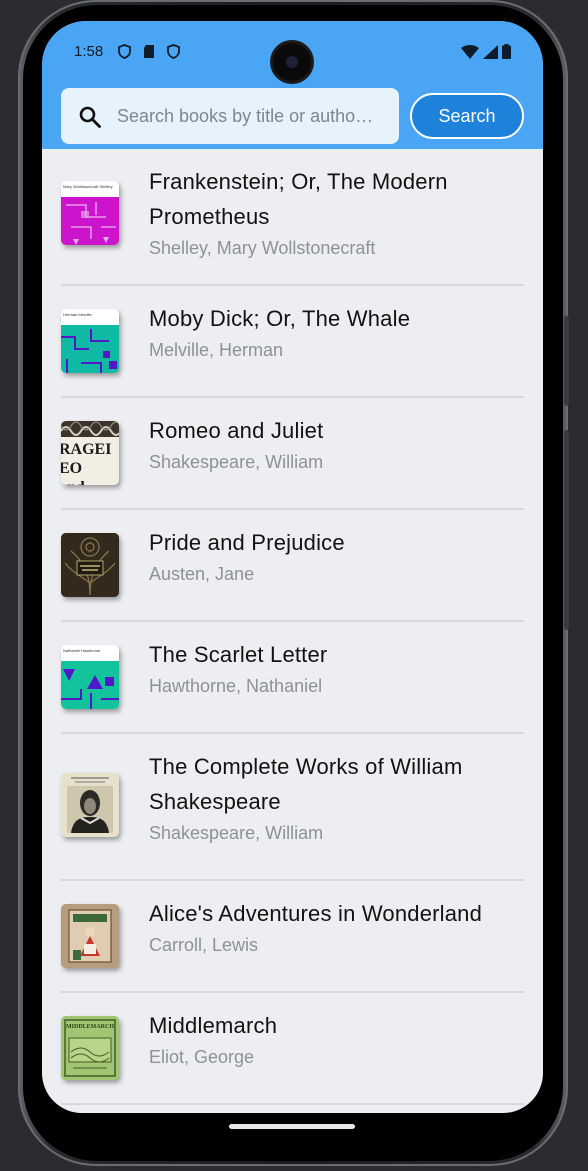 Image resolution: width=588 pixels, height=1171 pixels. I want to click on cover-author-text: Herman Melville, so click(77, 314).